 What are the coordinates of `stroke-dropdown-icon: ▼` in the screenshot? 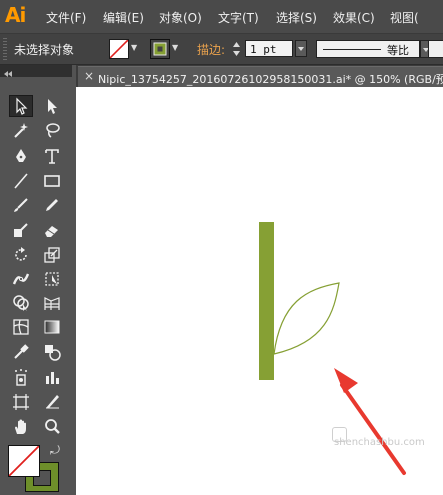 It's located at (175, 47).